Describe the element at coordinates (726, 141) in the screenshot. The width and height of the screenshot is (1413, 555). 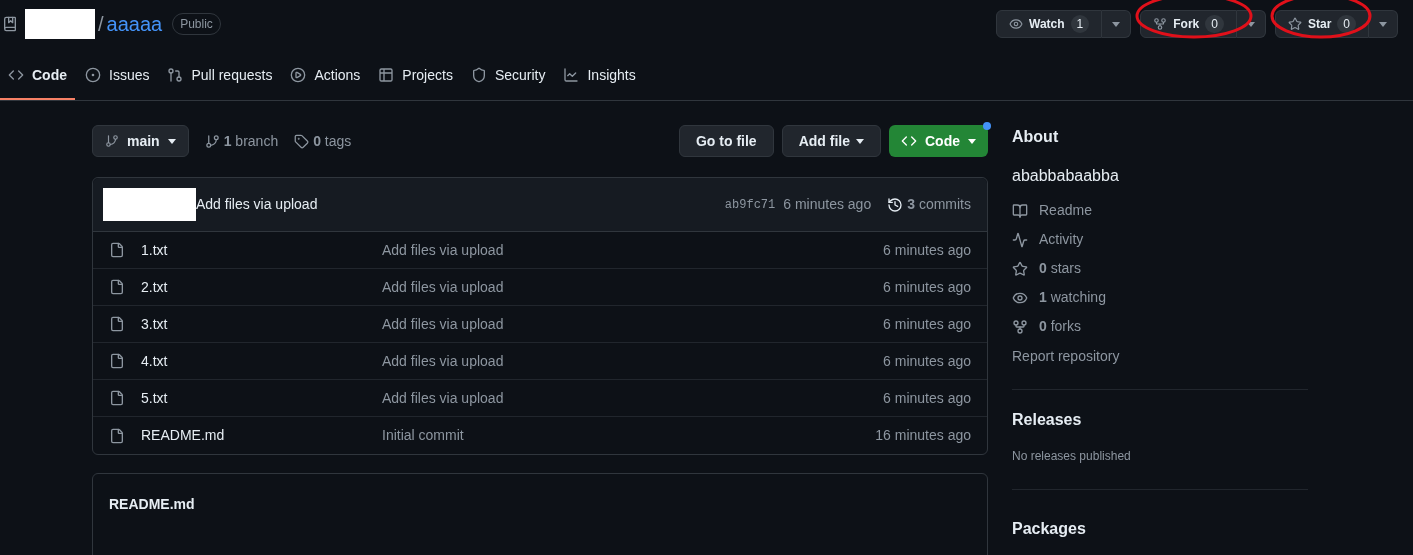
I see `go-to-file-button: Go to file` at that location.